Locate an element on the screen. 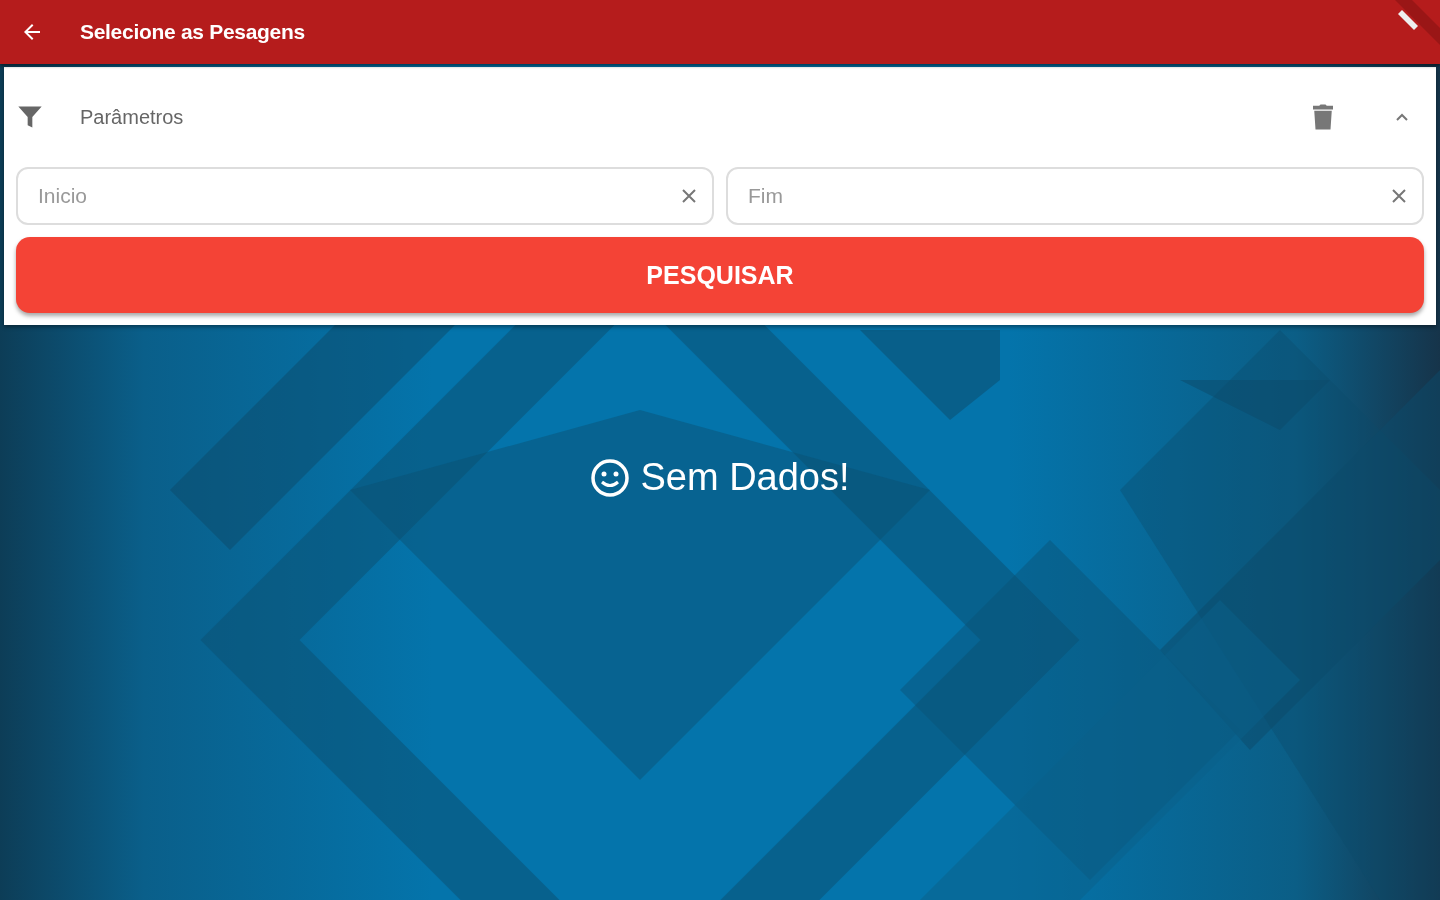  empty-message: Sem Dados! is located at coordinates (745, 477).